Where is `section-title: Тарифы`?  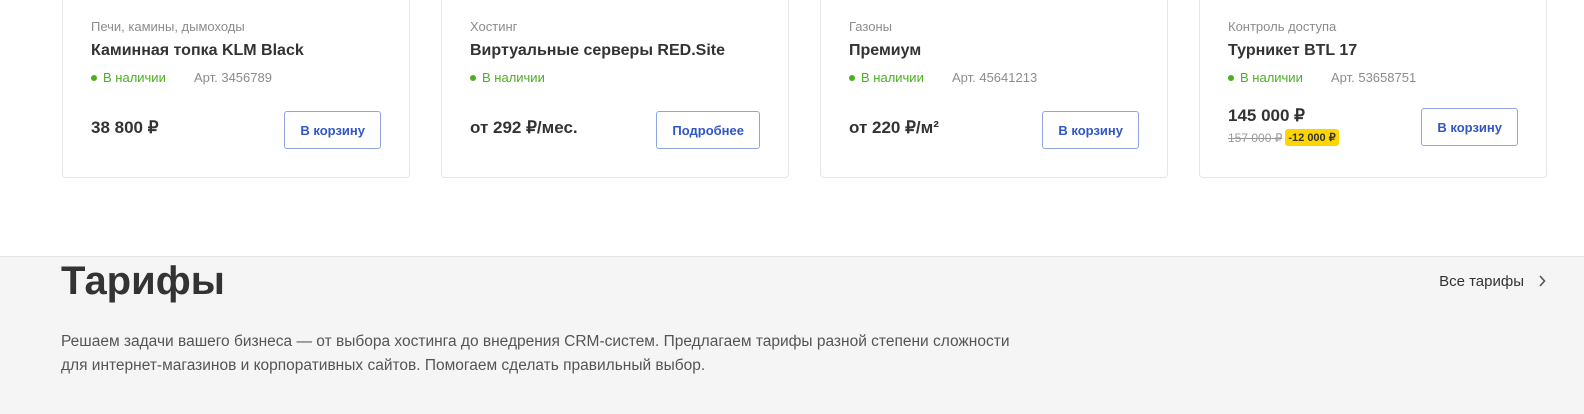
section-title: Тарифы is located at coordinates (143, 281).